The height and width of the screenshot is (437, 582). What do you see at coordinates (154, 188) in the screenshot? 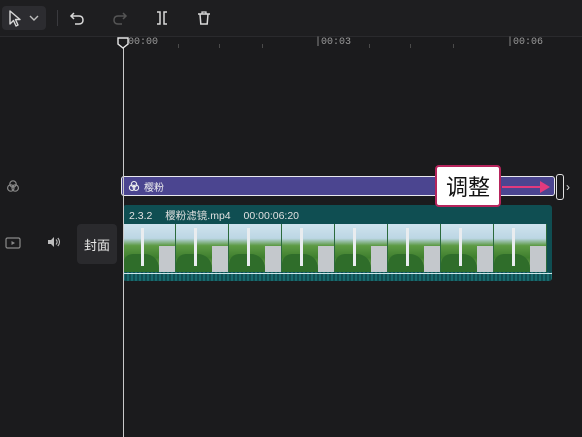
I see `filter-clip-label: 樱粉` at bounding box center [154, 188].